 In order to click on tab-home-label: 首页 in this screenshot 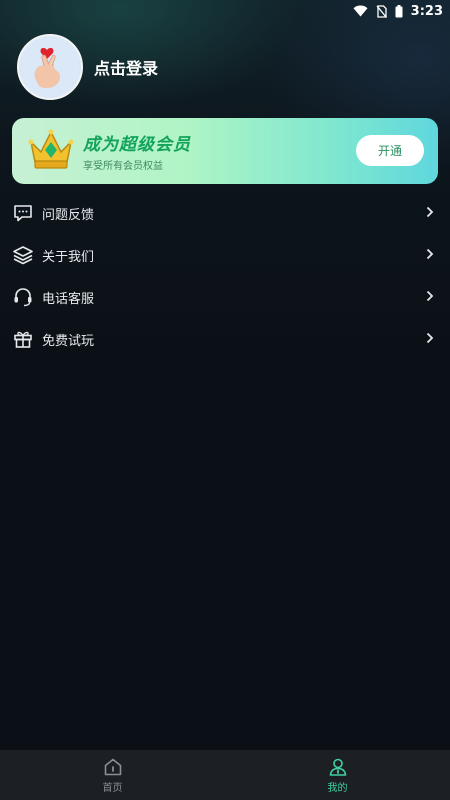, I will do `click(112, 788)`.